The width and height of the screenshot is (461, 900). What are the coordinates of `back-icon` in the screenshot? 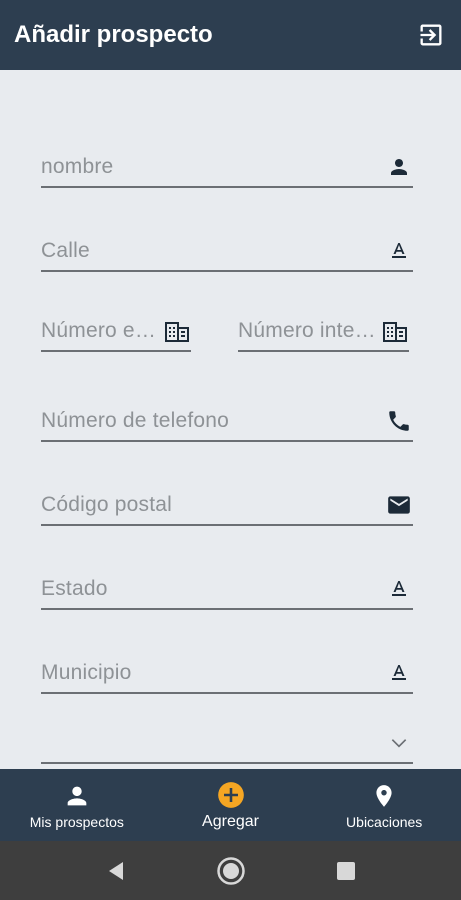 It's located at (115, 870).